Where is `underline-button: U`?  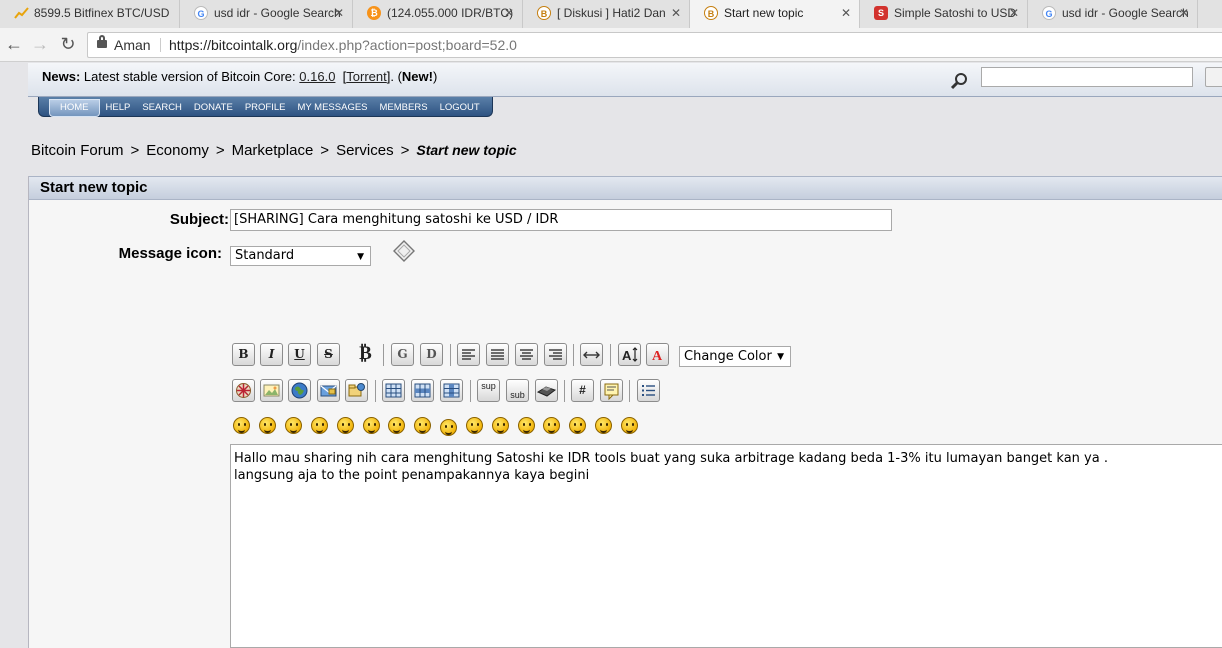
underline-button: U is located at coordinates (299, 354).